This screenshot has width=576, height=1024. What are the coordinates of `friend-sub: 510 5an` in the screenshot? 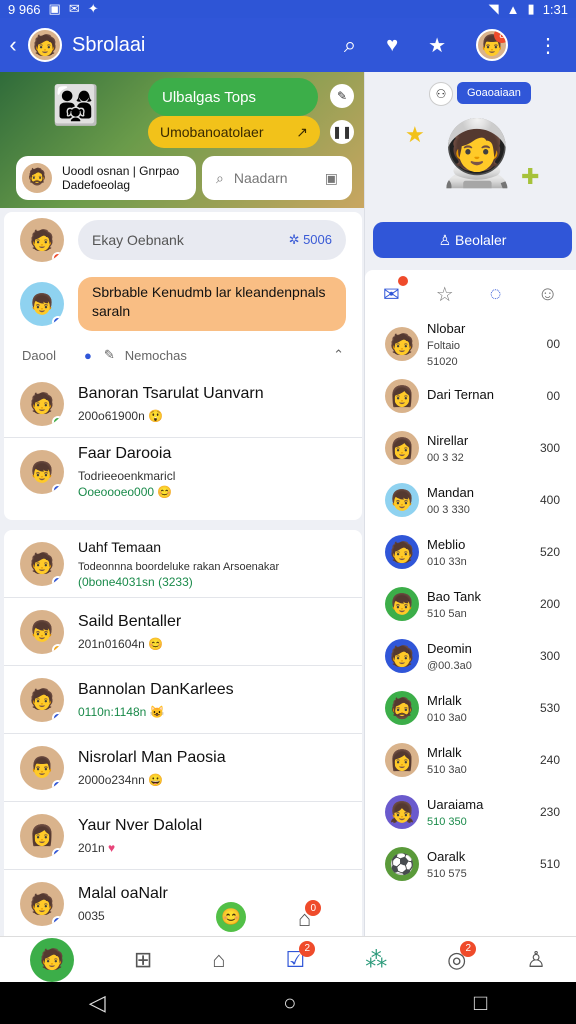 It's located at (447, 613).